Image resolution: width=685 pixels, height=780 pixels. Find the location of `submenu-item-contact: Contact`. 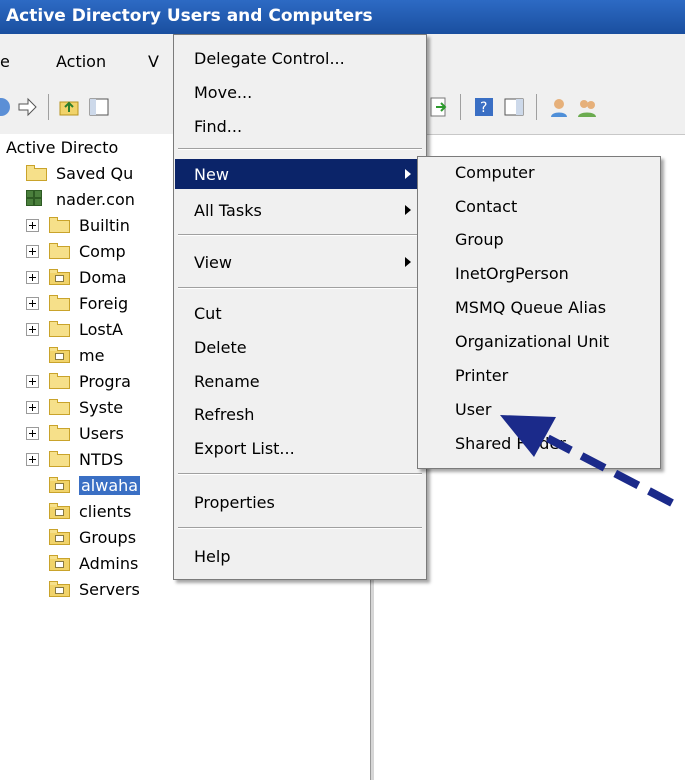

submenu-item-contact: Contact is located at coordinates (486, 211).